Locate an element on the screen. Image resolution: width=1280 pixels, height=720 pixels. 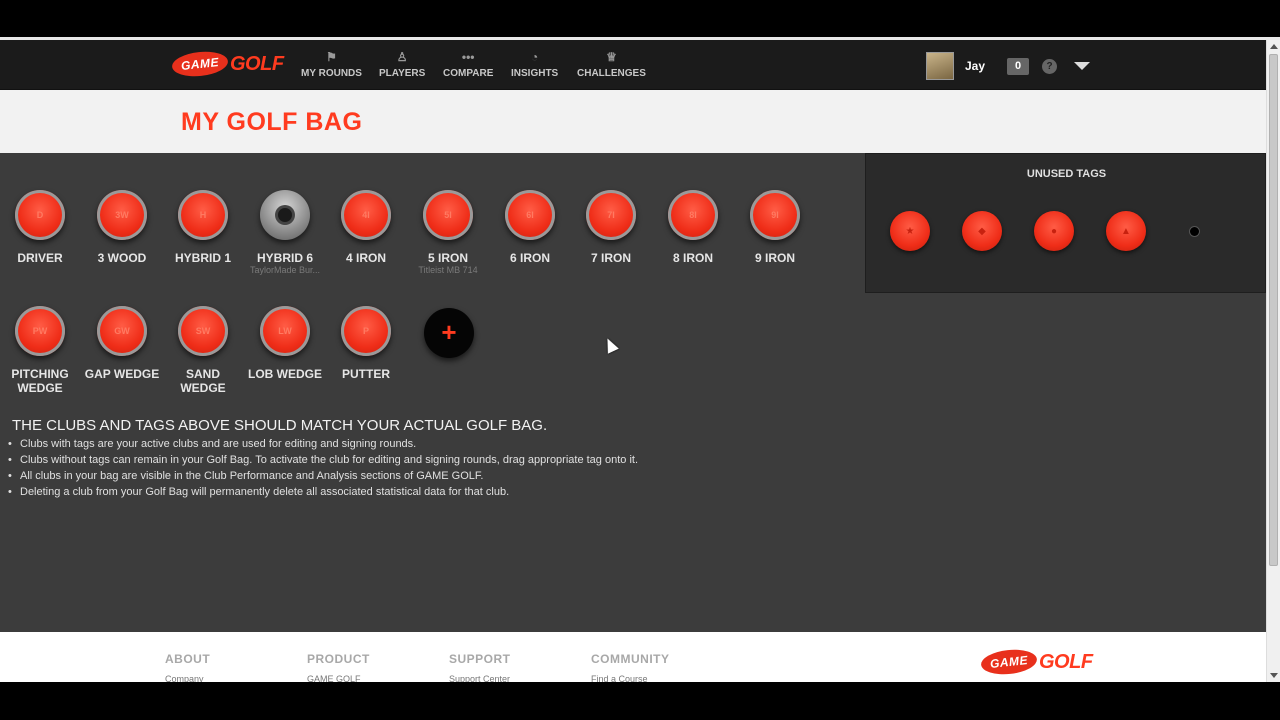
club-model: Titleist MB 714 is located at coordinates (448, 270).